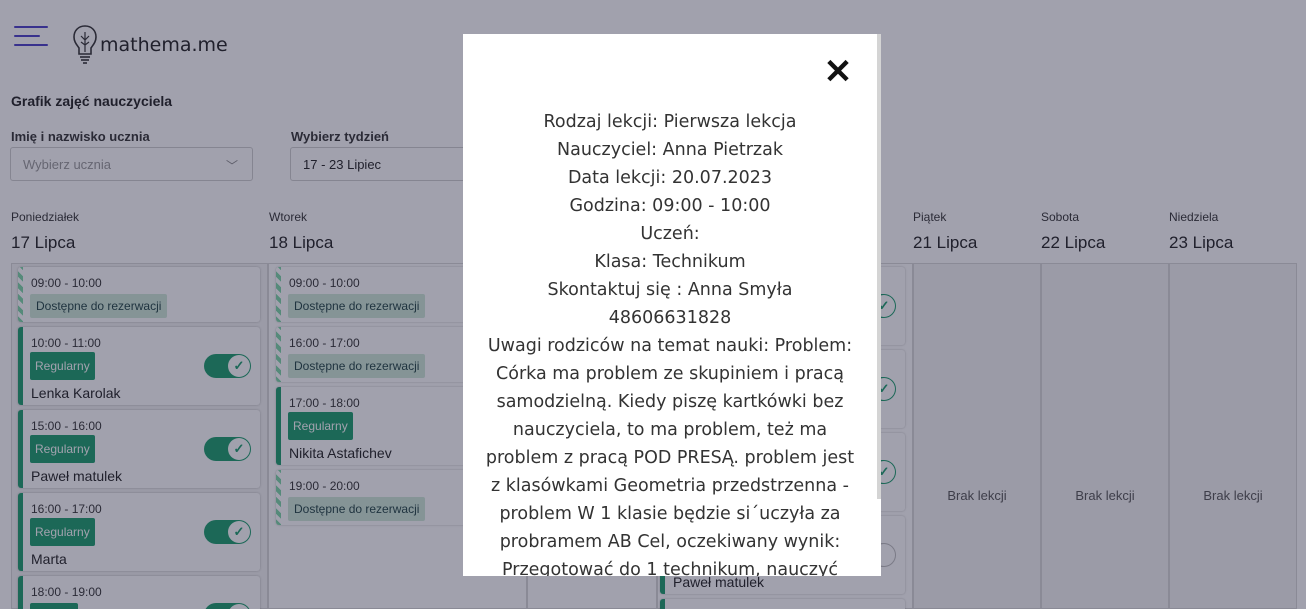 This screenshot has height=609, width=1306. What do you see at coordinates (670, 290) in the screenshot?
I see `contact: Skontaktuj się : Anna Smyła` at bounding box center [670, 290].